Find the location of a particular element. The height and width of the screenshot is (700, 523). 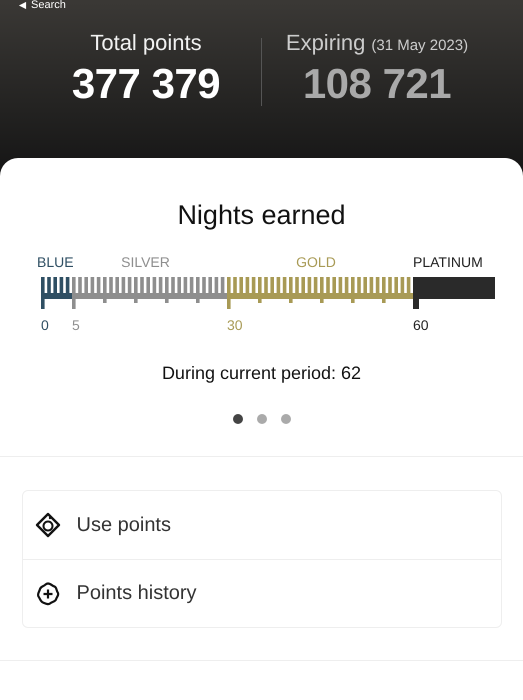

back-icon is located at coordinates (22, 5).